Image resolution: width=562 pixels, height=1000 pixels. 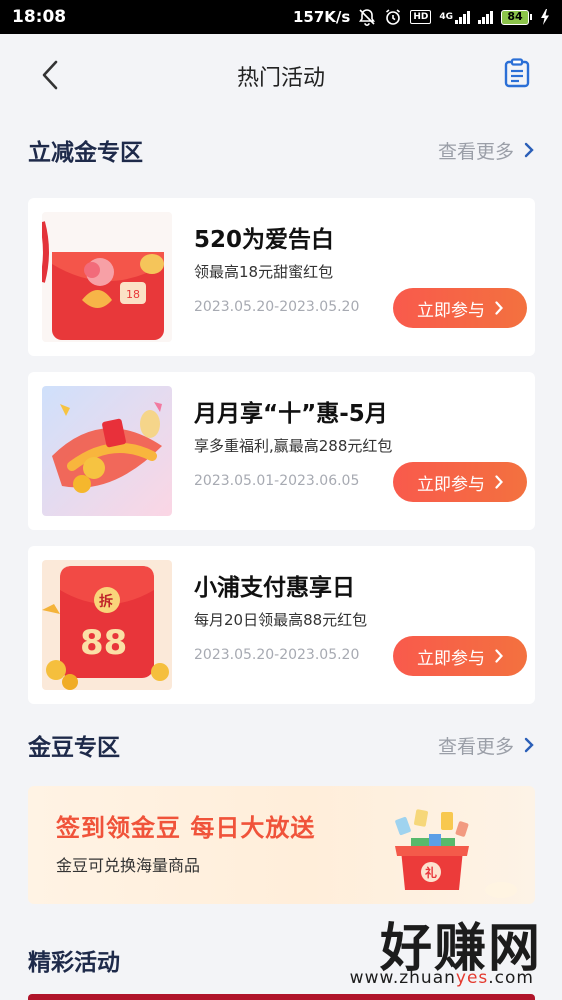 I want to click on red-packet-88-image: 拆 88, so click(x=107, y=625).